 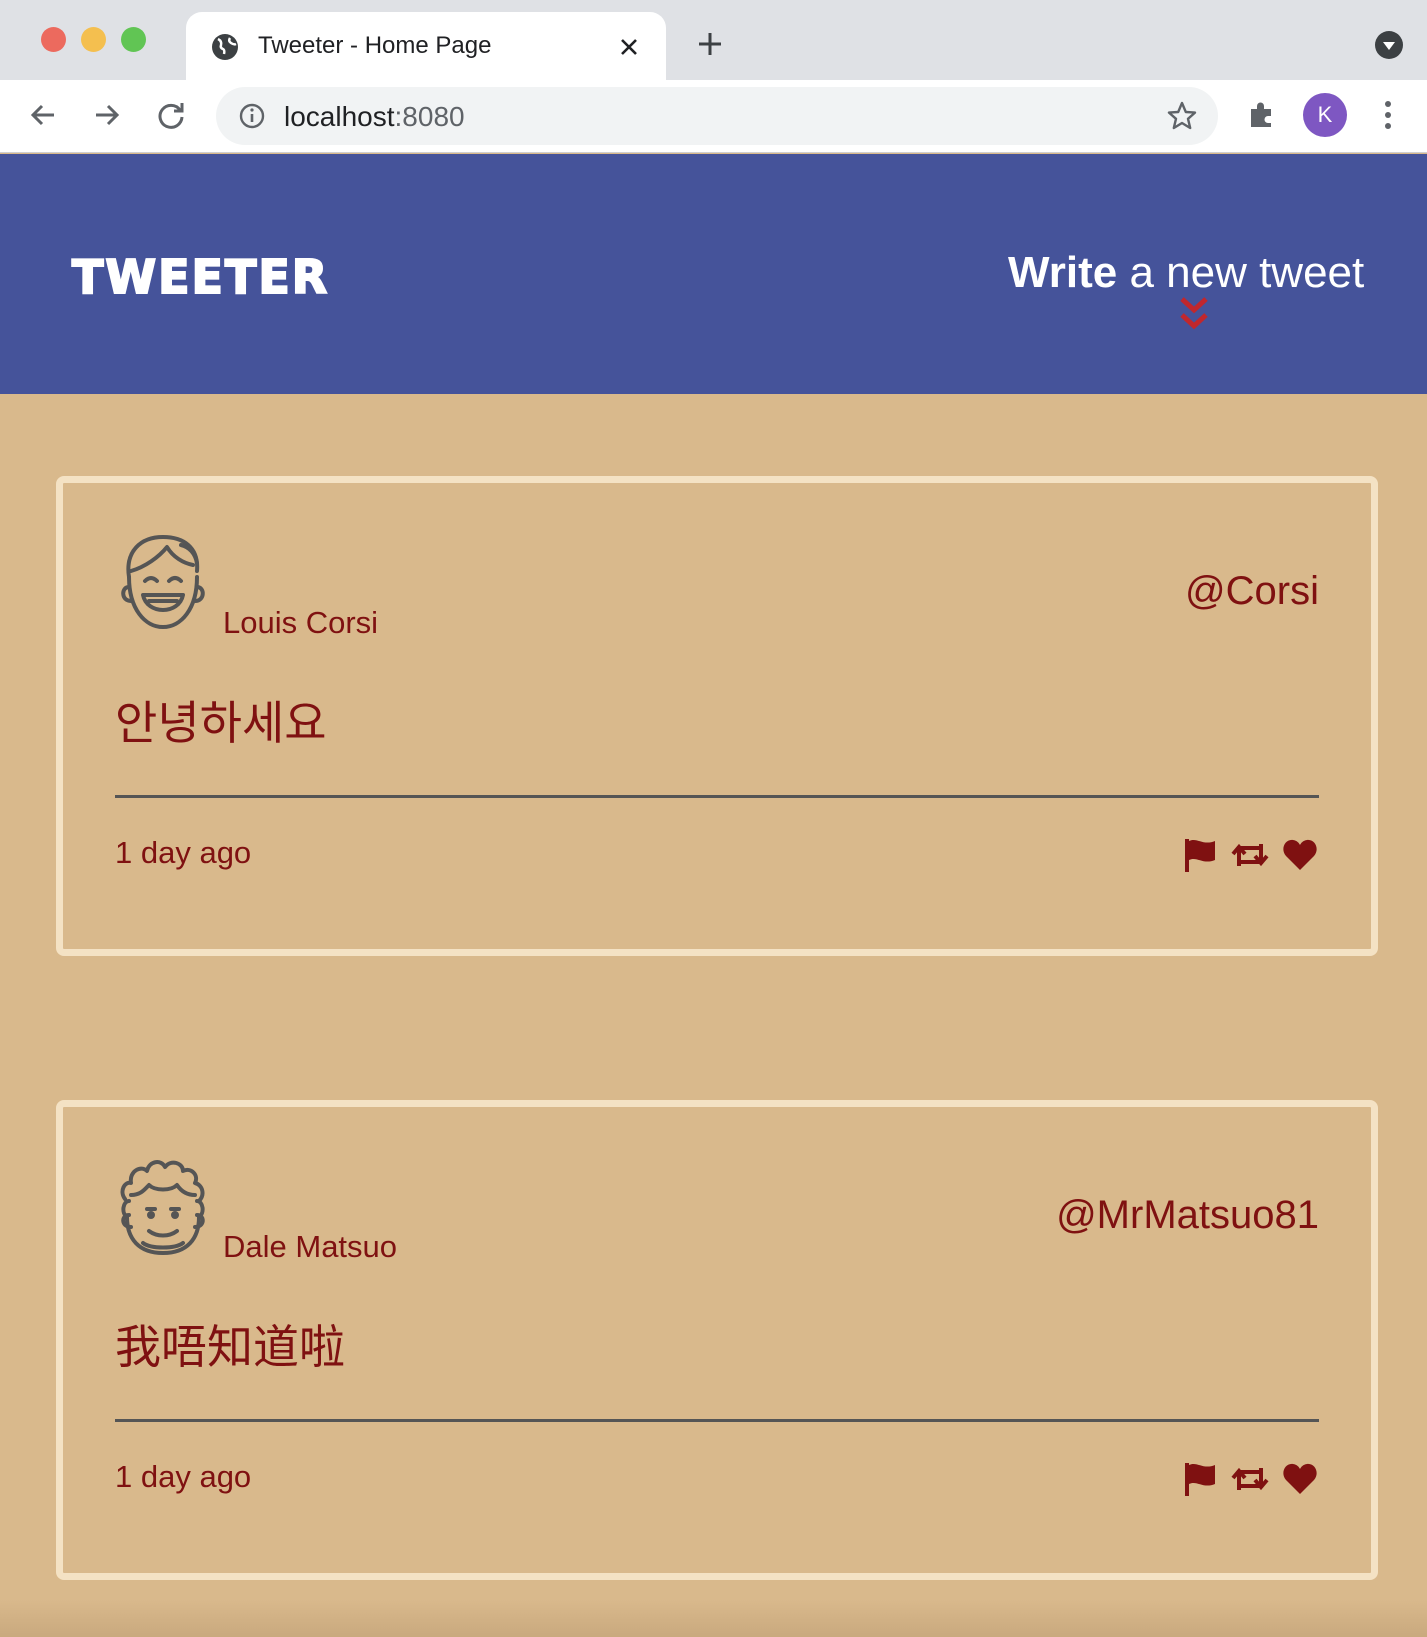 What do you see at coordinates (43, 115) in the screenshot?
I see `back-icon` at bounding box center [43, 115].